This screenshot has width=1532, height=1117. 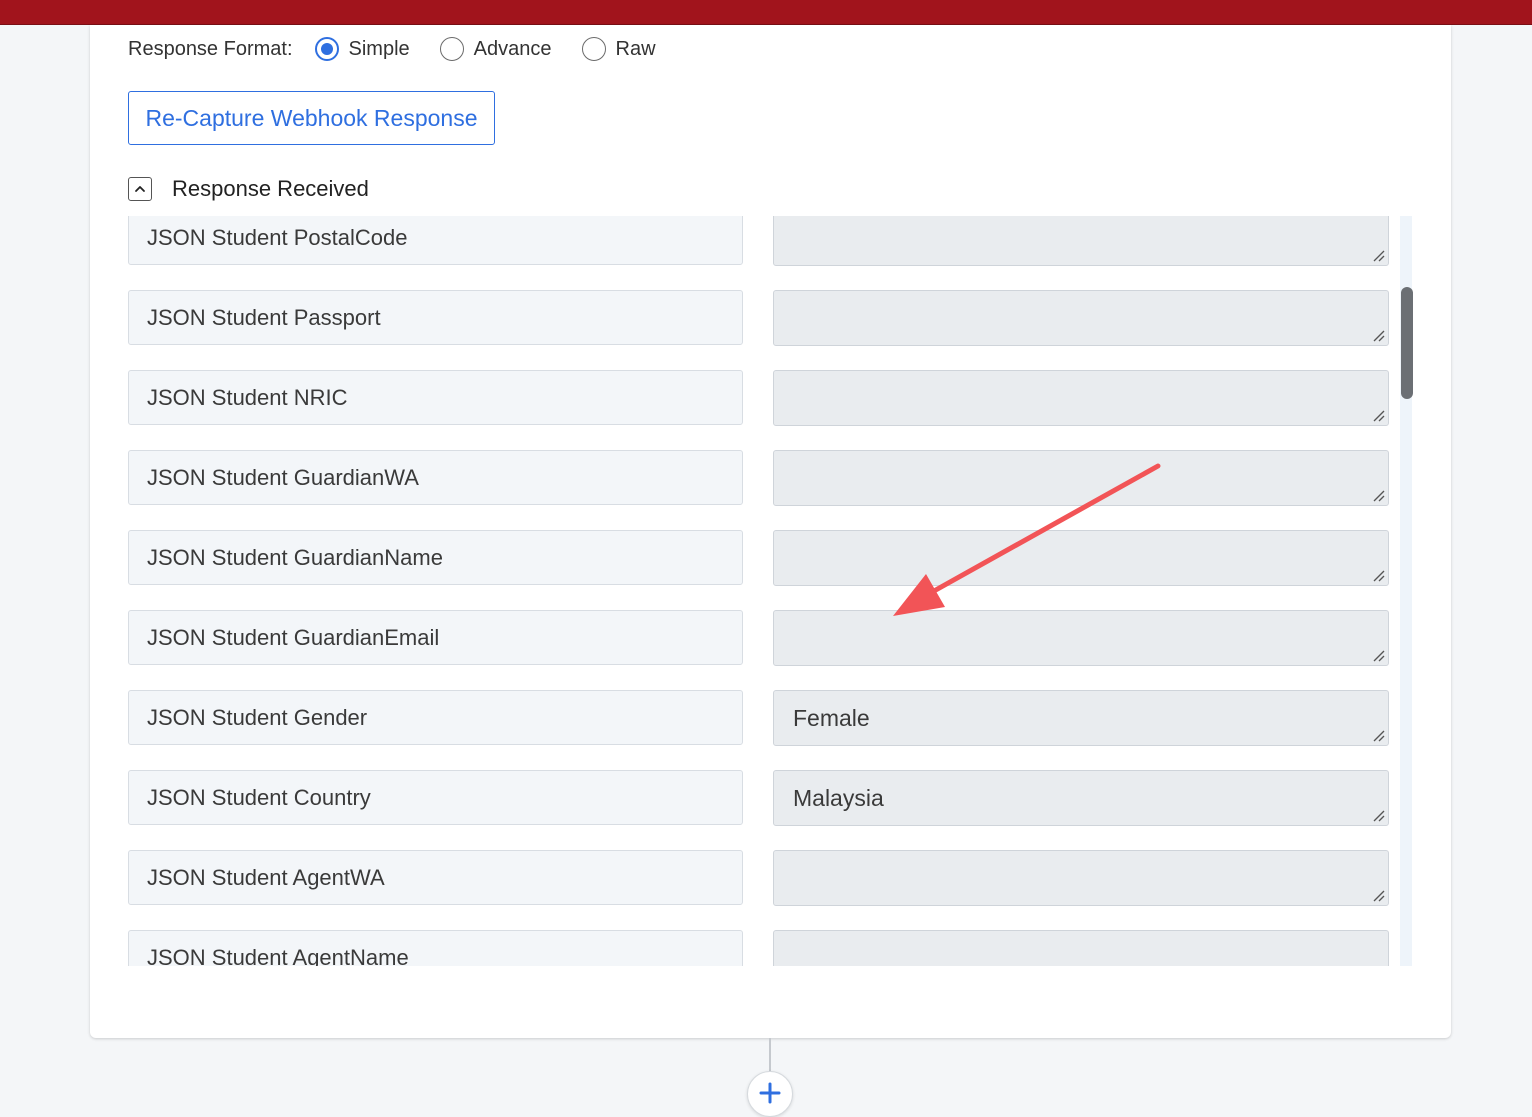 I want to click on field-name-input: JSON Student GuardianEmail, so click(x=435, y=637).